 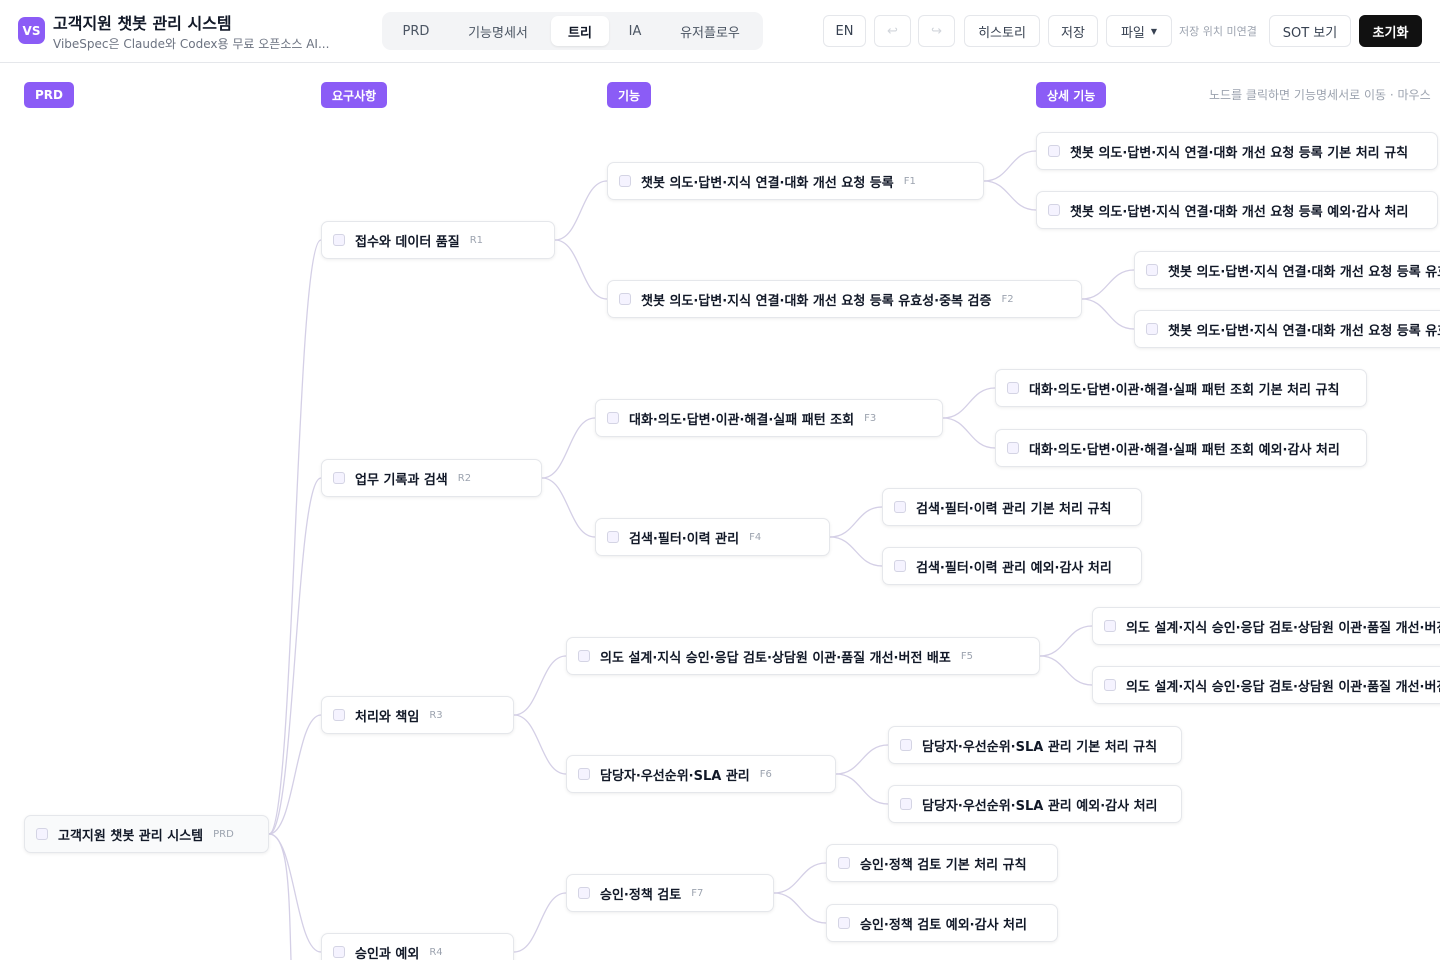 I want to click on sot-view-button: SOT 보기, so click(x=1310, y=31).